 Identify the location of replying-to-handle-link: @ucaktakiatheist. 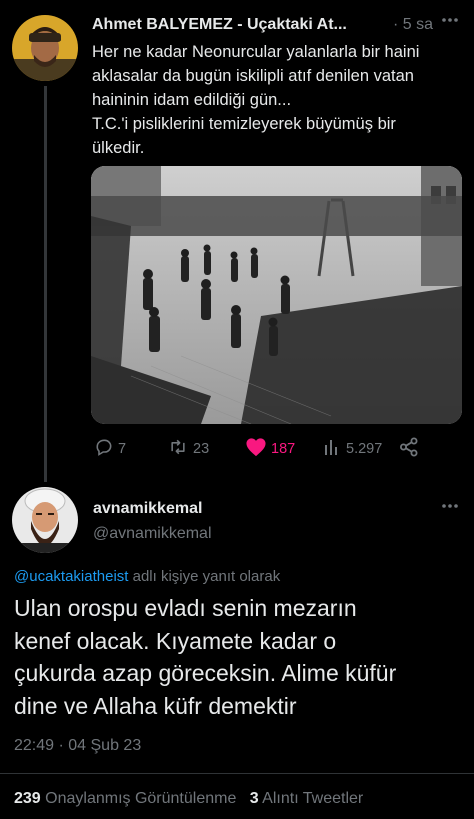
(71, 576).